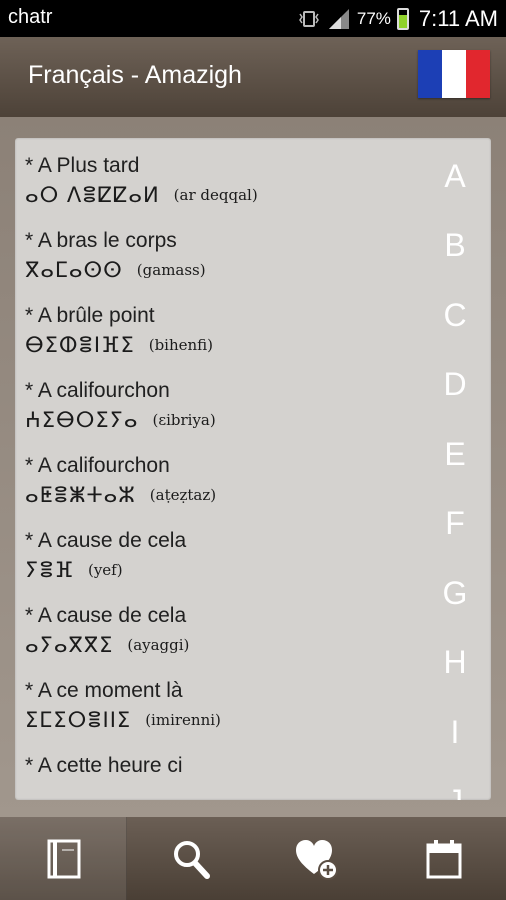 This screenshot has width=506, height=900. Describe the element at coordinates (225, 777) in the screenshot. I see `list-item: * A cette heure ci` at that location.